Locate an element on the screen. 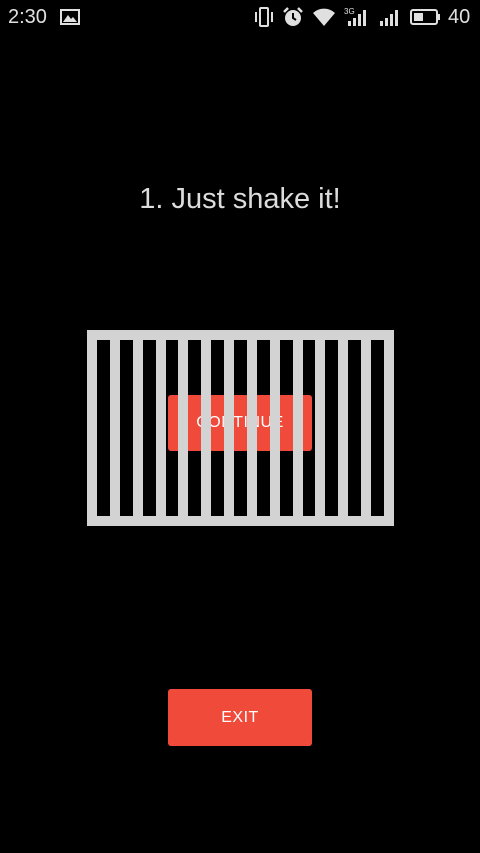 This screenshot has width=480, height=853. signal-3g-icon: 3G is located at coordinates (355, 16).